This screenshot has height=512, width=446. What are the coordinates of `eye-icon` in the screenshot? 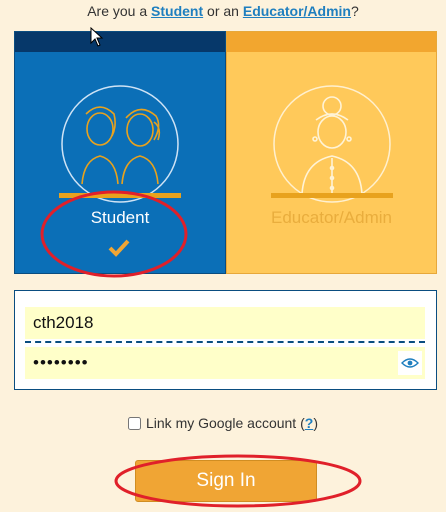 It's located at (410, 363).